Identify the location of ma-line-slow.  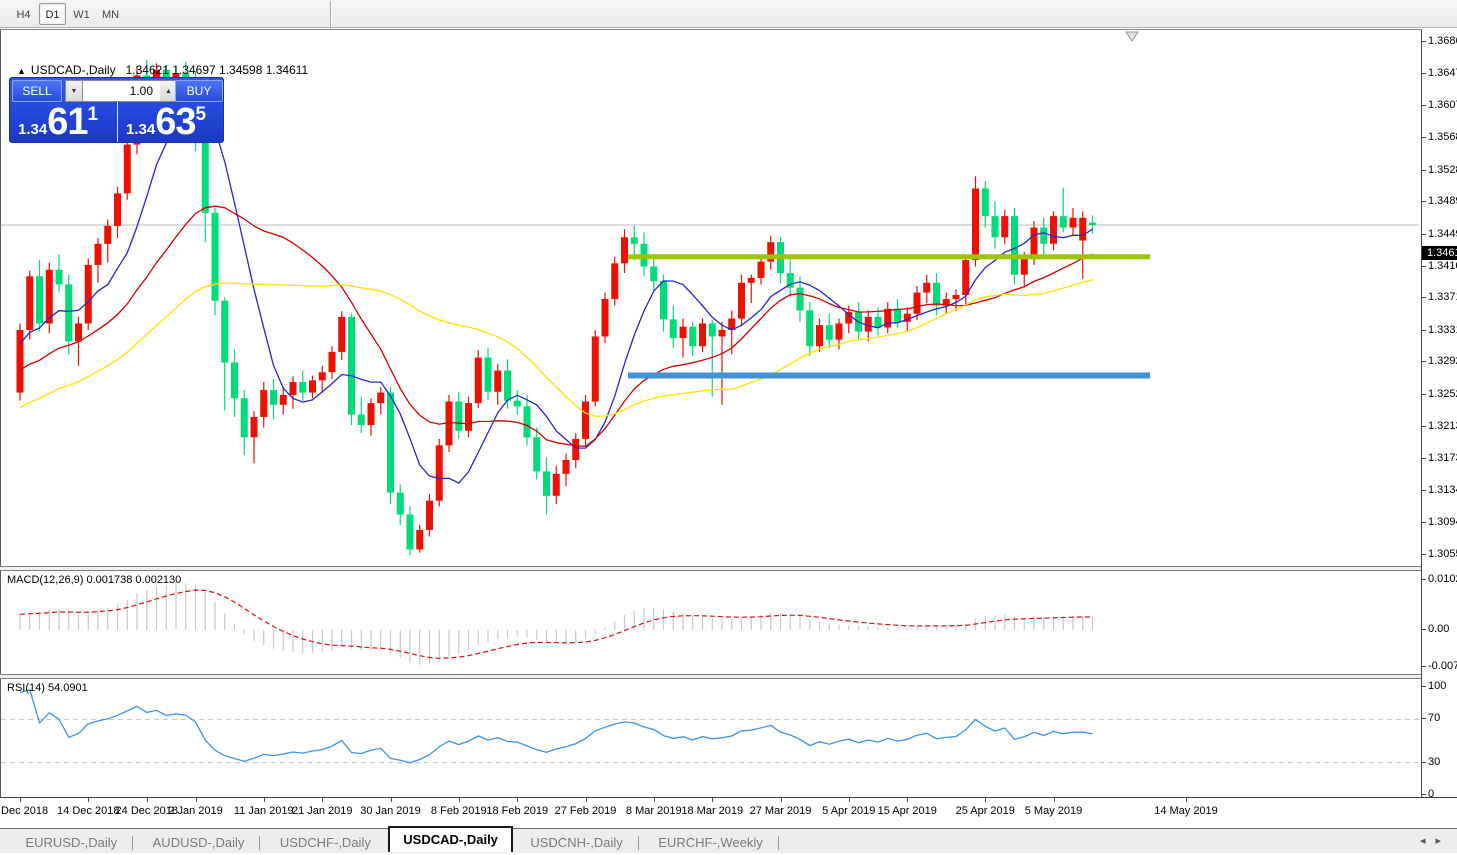
(556, 348).